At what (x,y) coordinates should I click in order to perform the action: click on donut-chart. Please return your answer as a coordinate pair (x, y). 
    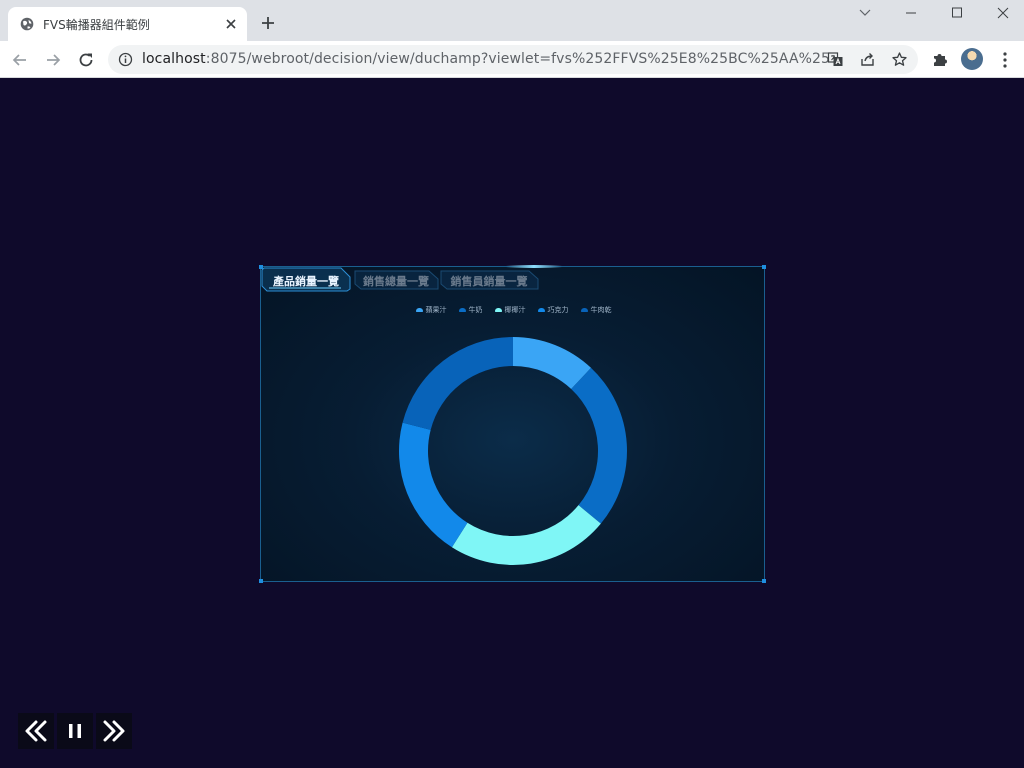
    Looking at the image, I should click on (513, 451).